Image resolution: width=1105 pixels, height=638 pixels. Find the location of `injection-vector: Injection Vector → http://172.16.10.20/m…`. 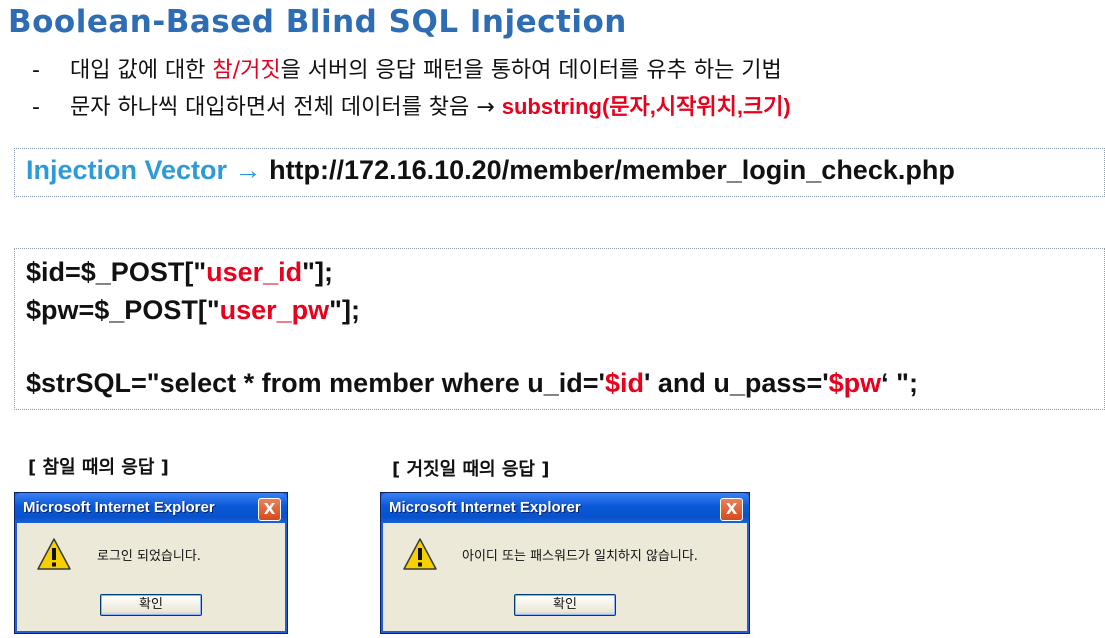

injection-vector: Injection Vector → http://172.16.10.20/m… is located at coordinates (490, 170).